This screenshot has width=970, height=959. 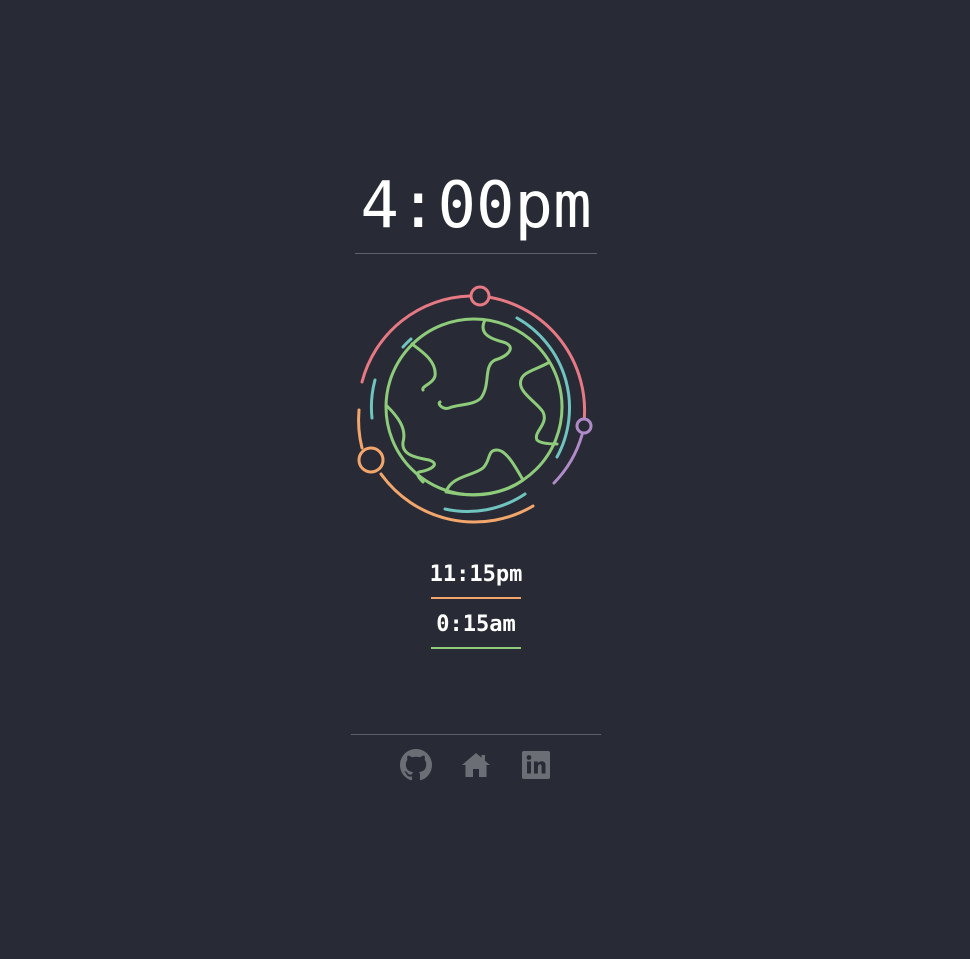 What do you see at coordinates (568, 459) in the screenshot?
I see `outer-ring-purple` at bounding box center [568, 459].